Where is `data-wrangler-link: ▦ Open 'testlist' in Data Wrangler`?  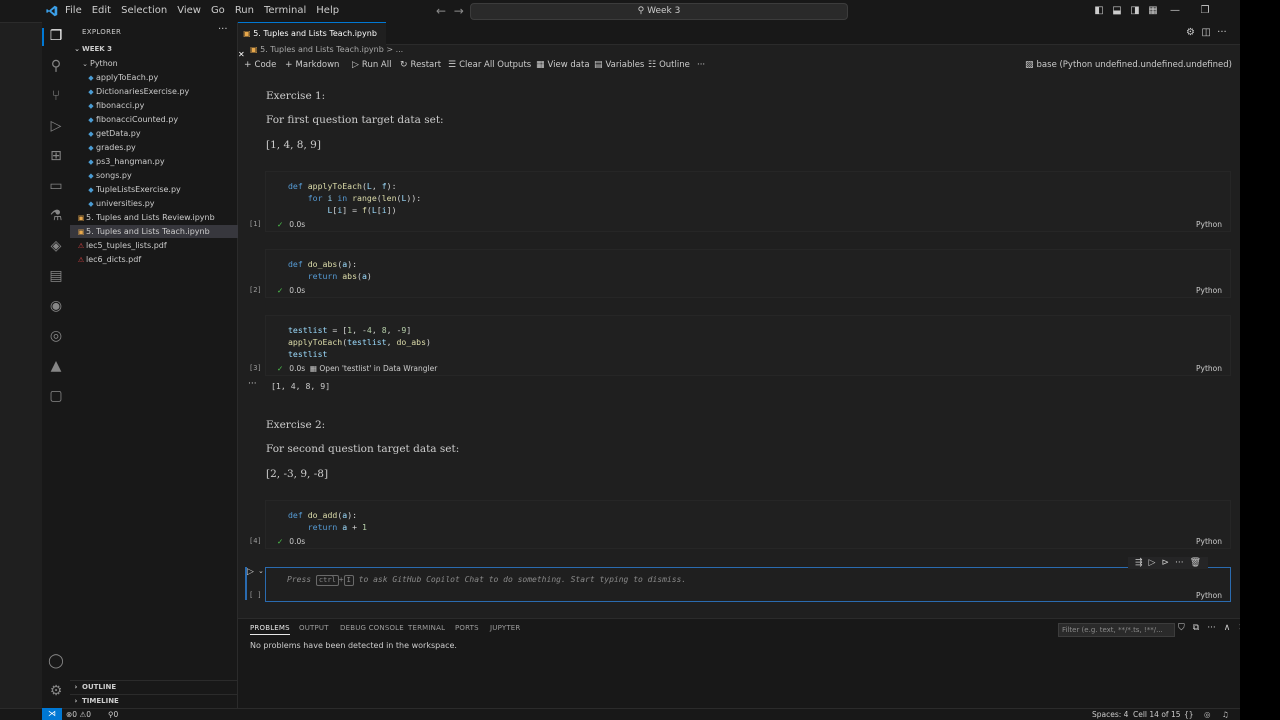 data-wrangler-link: ▦ Open 'testlist' in Data Wrangler is located at coordinates (373, 368).